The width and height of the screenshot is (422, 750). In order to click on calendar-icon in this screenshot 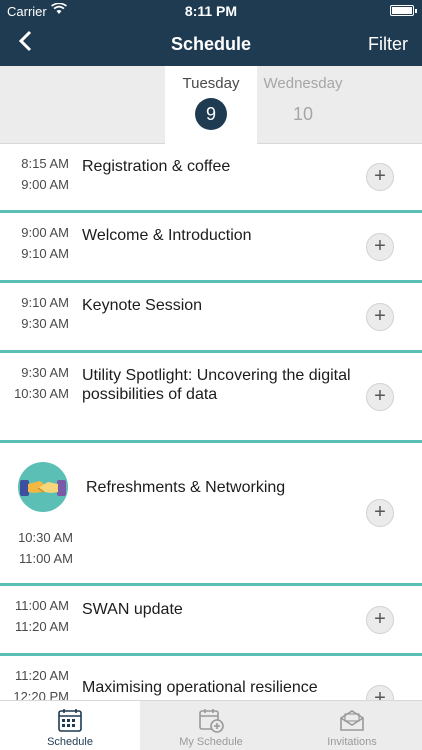, I will do `click(70, 720)`.